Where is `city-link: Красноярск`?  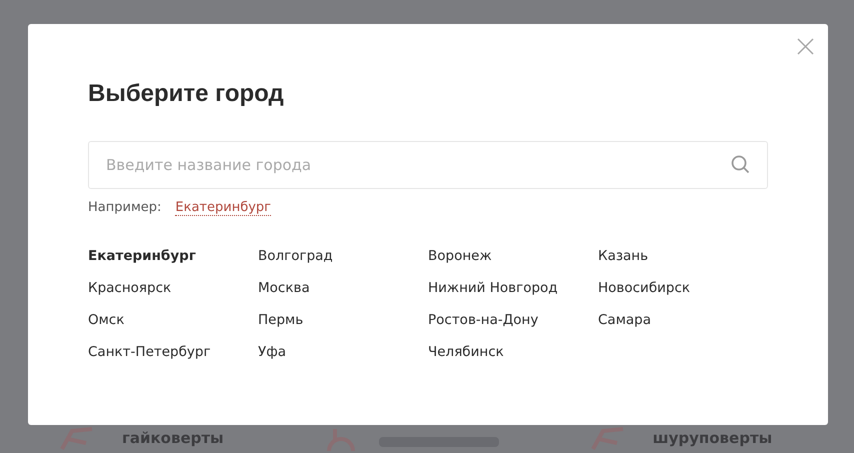
city-link: Красноярск is located at coordinates (173, 288).